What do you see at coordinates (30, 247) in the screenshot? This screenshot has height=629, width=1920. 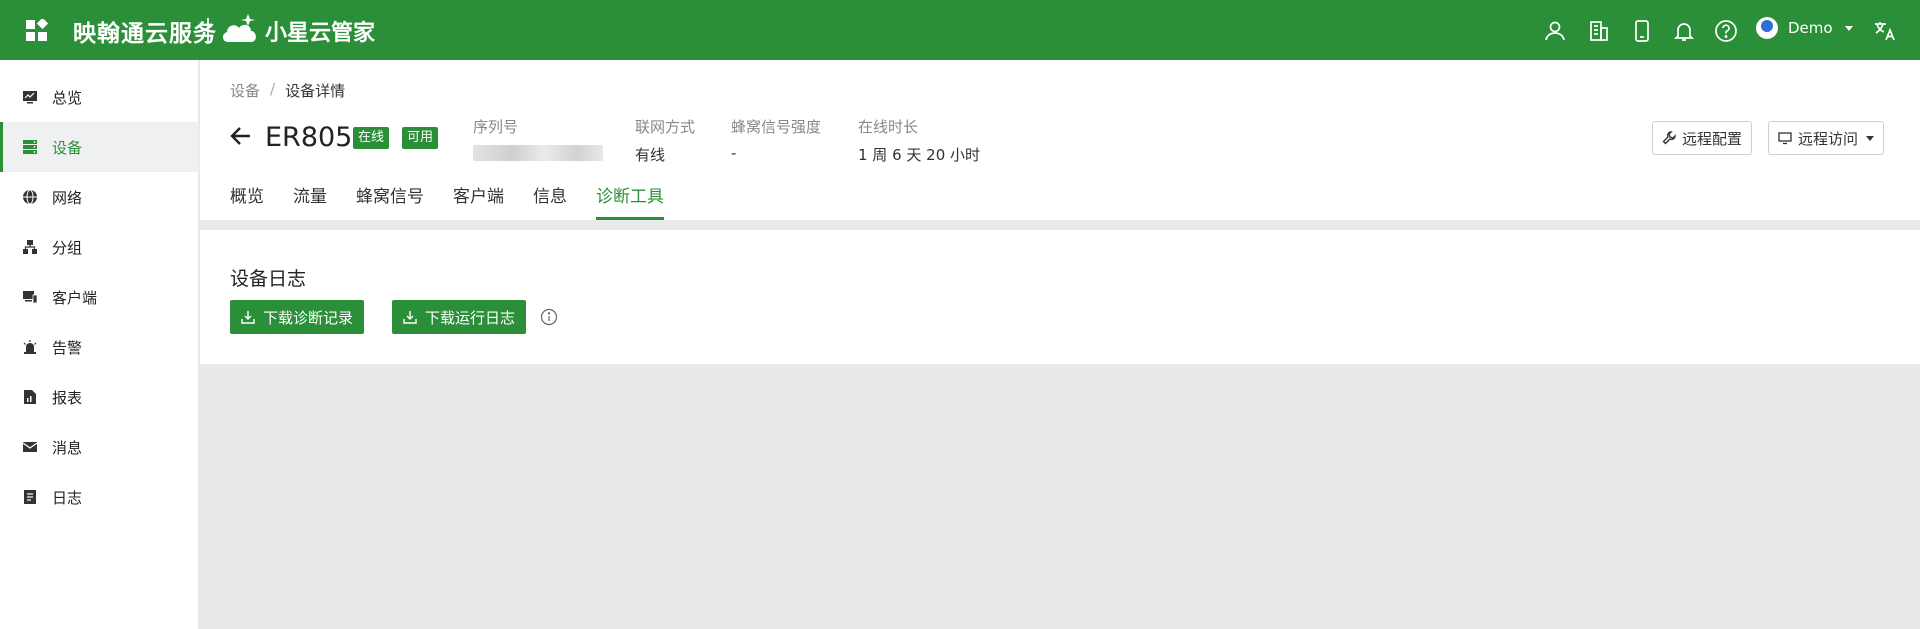 I see `group-icon` at bounding box center [30, 247].